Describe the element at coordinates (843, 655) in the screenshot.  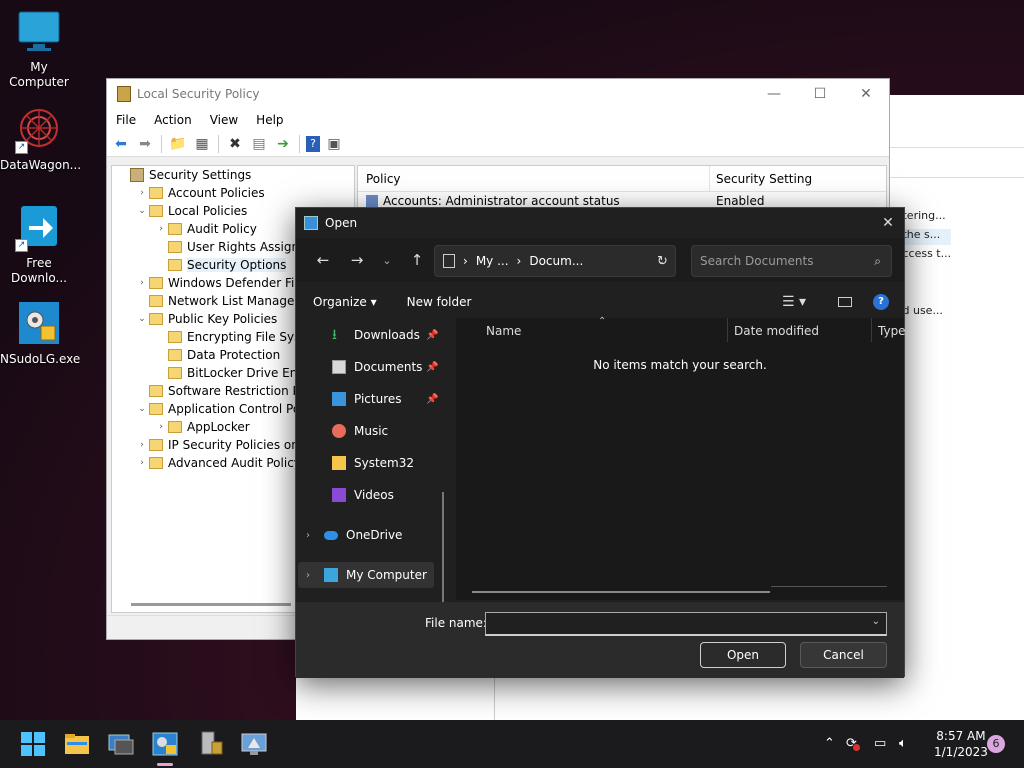
I see `cancel-button: Cancel` at that location.